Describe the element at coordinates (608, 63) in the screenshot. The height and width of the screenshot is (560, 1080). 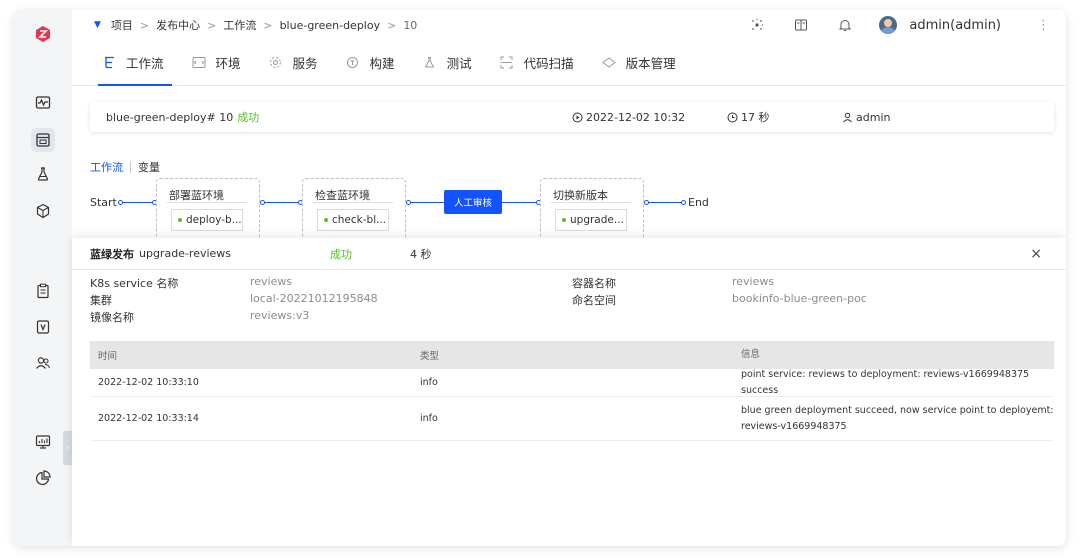
I see `version-icon` at that location.